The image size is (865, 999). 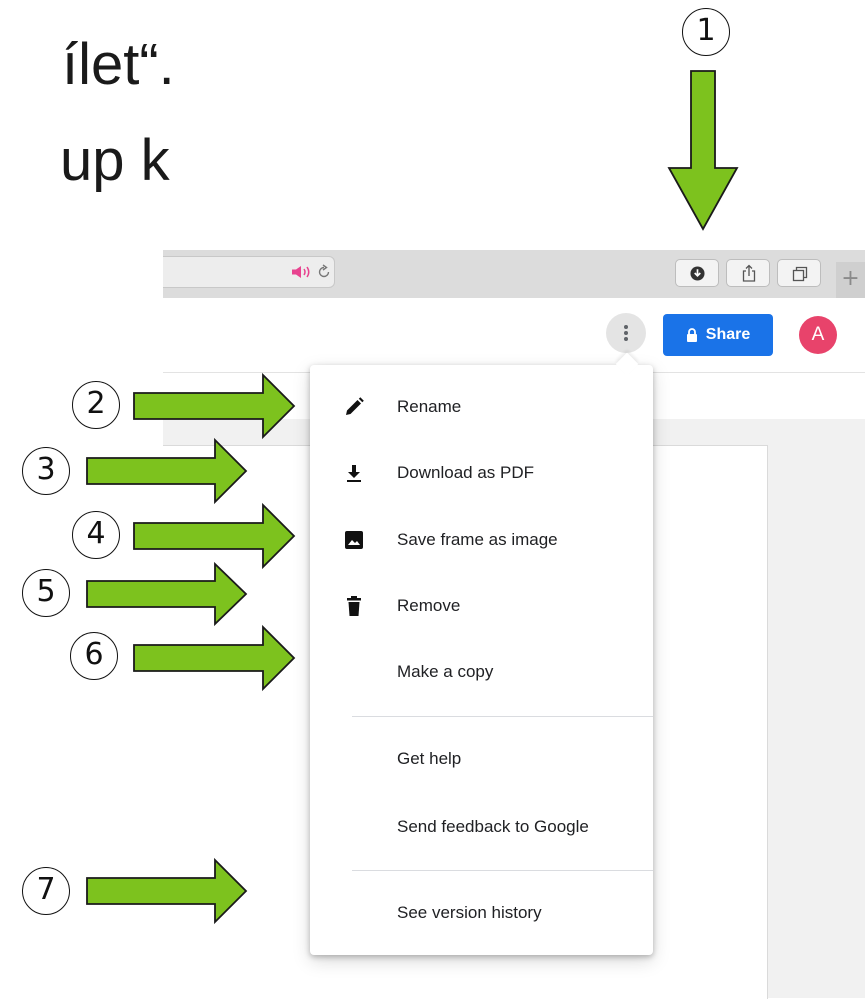 What do you see at coordinates (96, 405) in the screenshot?
I see `callout-2: 2` at bounding box center [96, 405].